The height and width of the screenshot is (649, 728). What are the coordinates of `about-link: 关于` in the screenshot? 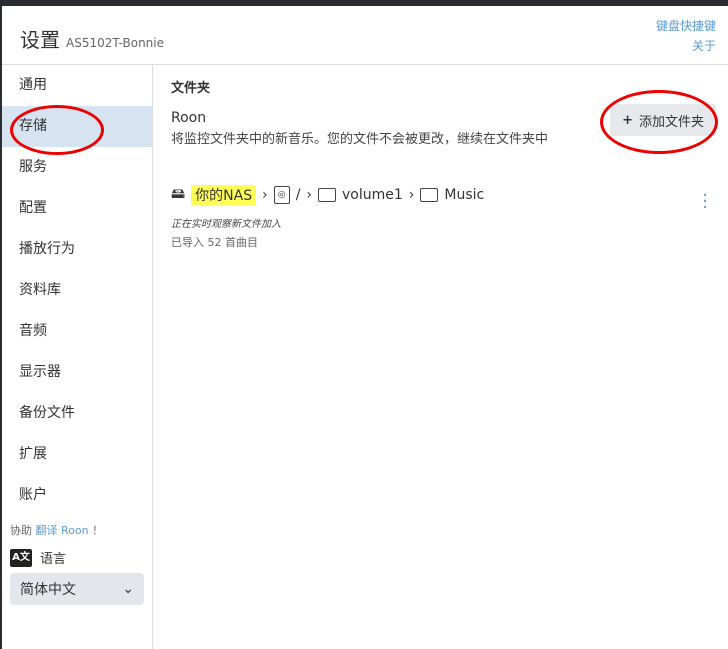 It's located at (686, 46).